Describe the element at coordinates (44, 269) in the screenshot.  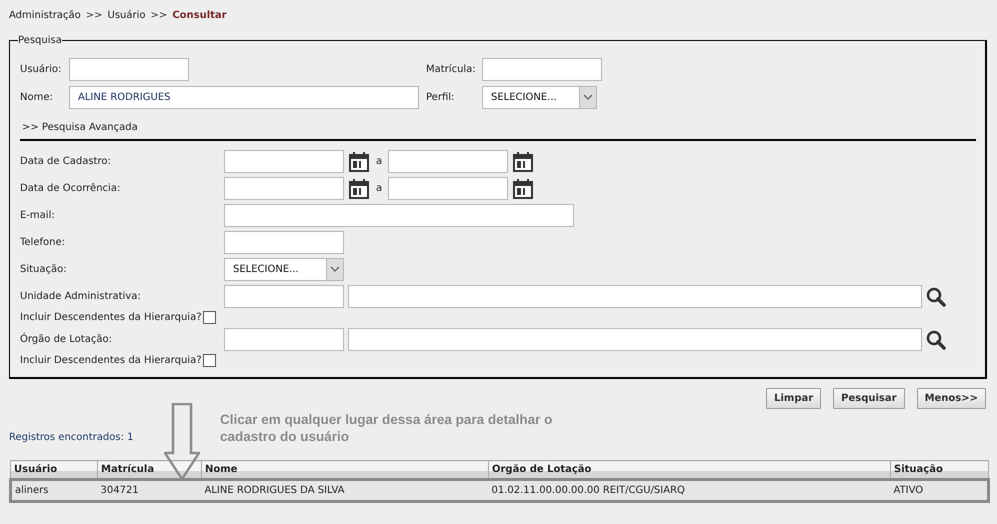
I see `field-label: Situação:` at that location.